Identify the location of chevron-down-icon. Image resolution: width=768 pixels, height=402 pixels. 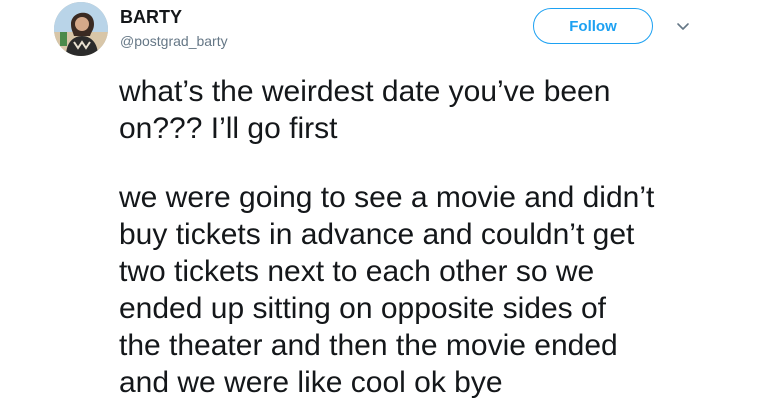
(683, 27).